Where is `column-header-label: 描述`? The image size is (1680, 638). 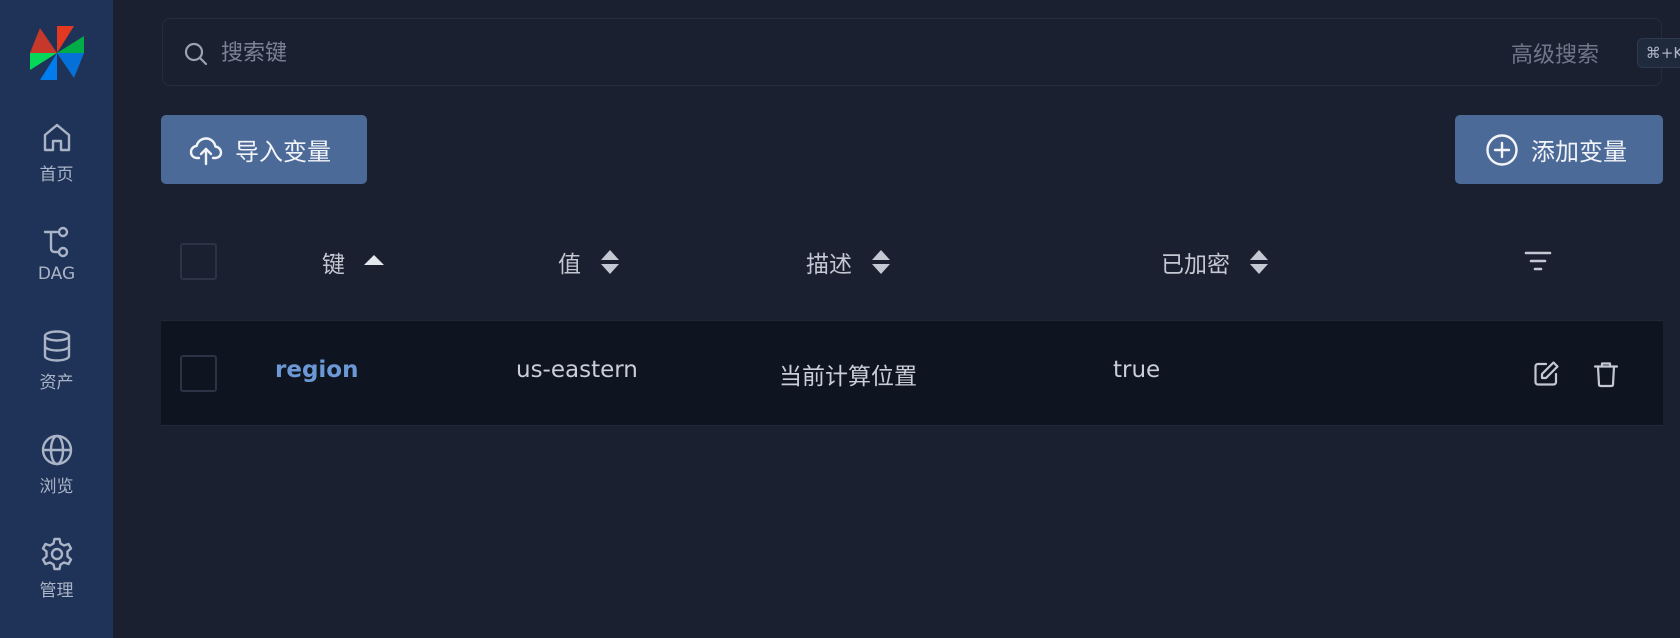
column-header-label: 描述 is located at coordinates (829, 265).